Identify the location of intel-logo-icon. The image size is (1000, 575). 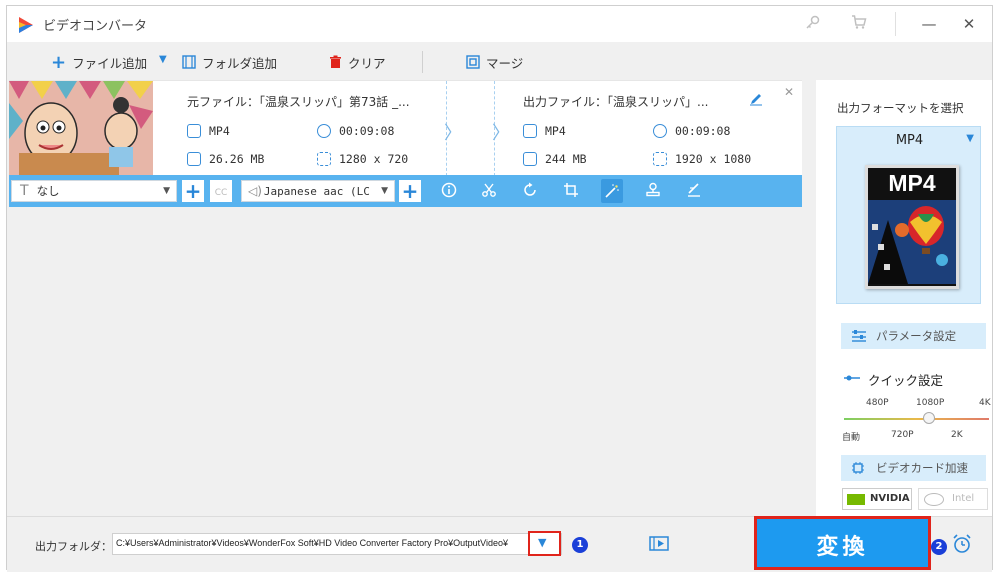
(934, 499).